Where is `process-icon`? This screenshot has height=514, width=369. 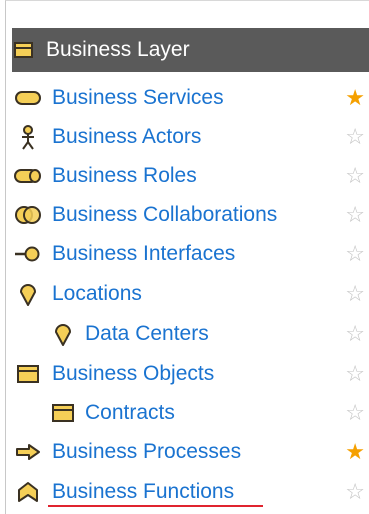
process-icon is located at coordinates (28, 452).